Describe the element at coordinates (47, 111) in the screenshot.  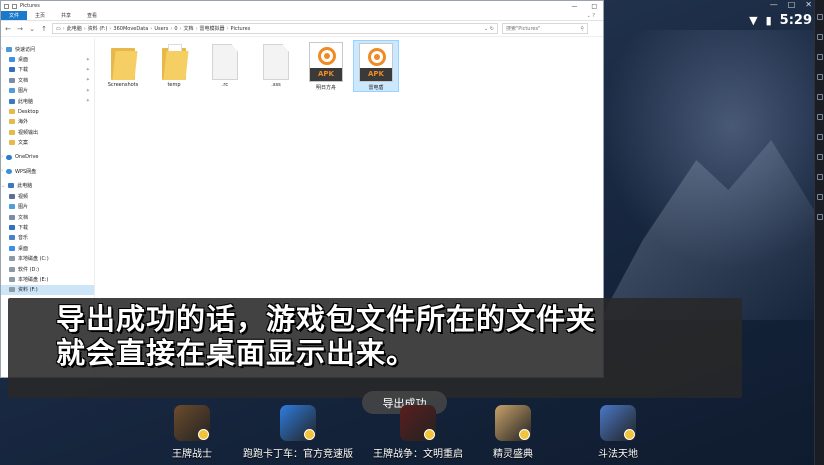
I see `nav-item-quick_items-5: Desktop` at that location.